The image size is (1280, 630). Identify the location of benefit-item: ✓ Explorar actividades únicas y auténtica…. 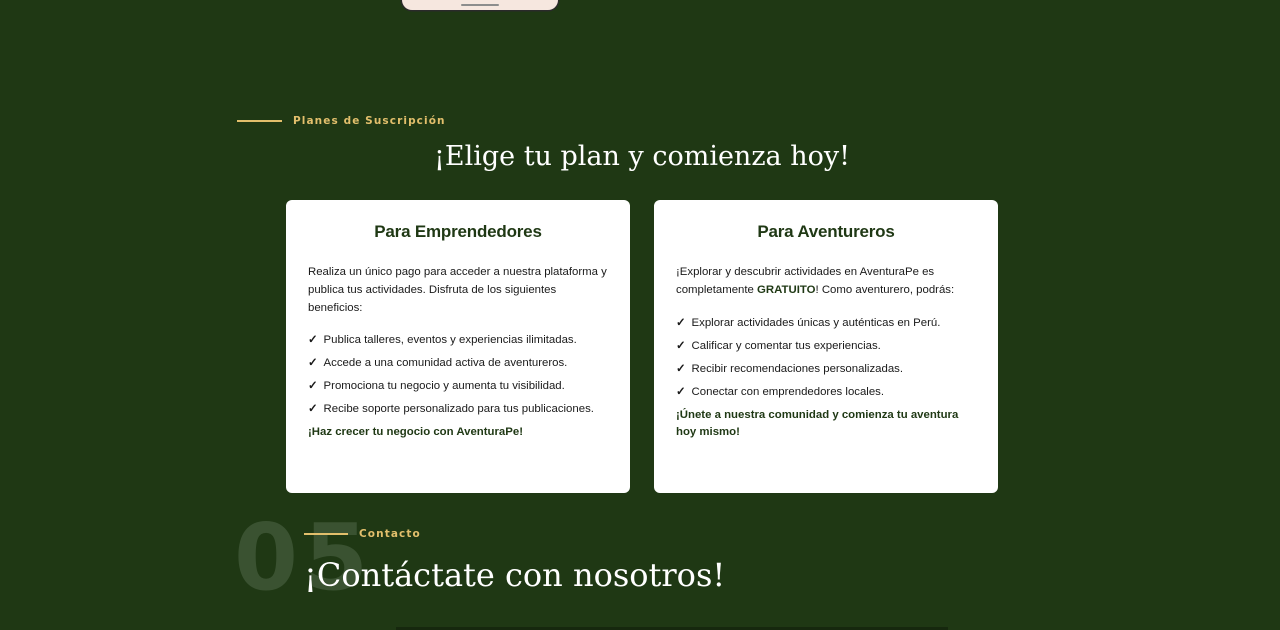
(826, 323).